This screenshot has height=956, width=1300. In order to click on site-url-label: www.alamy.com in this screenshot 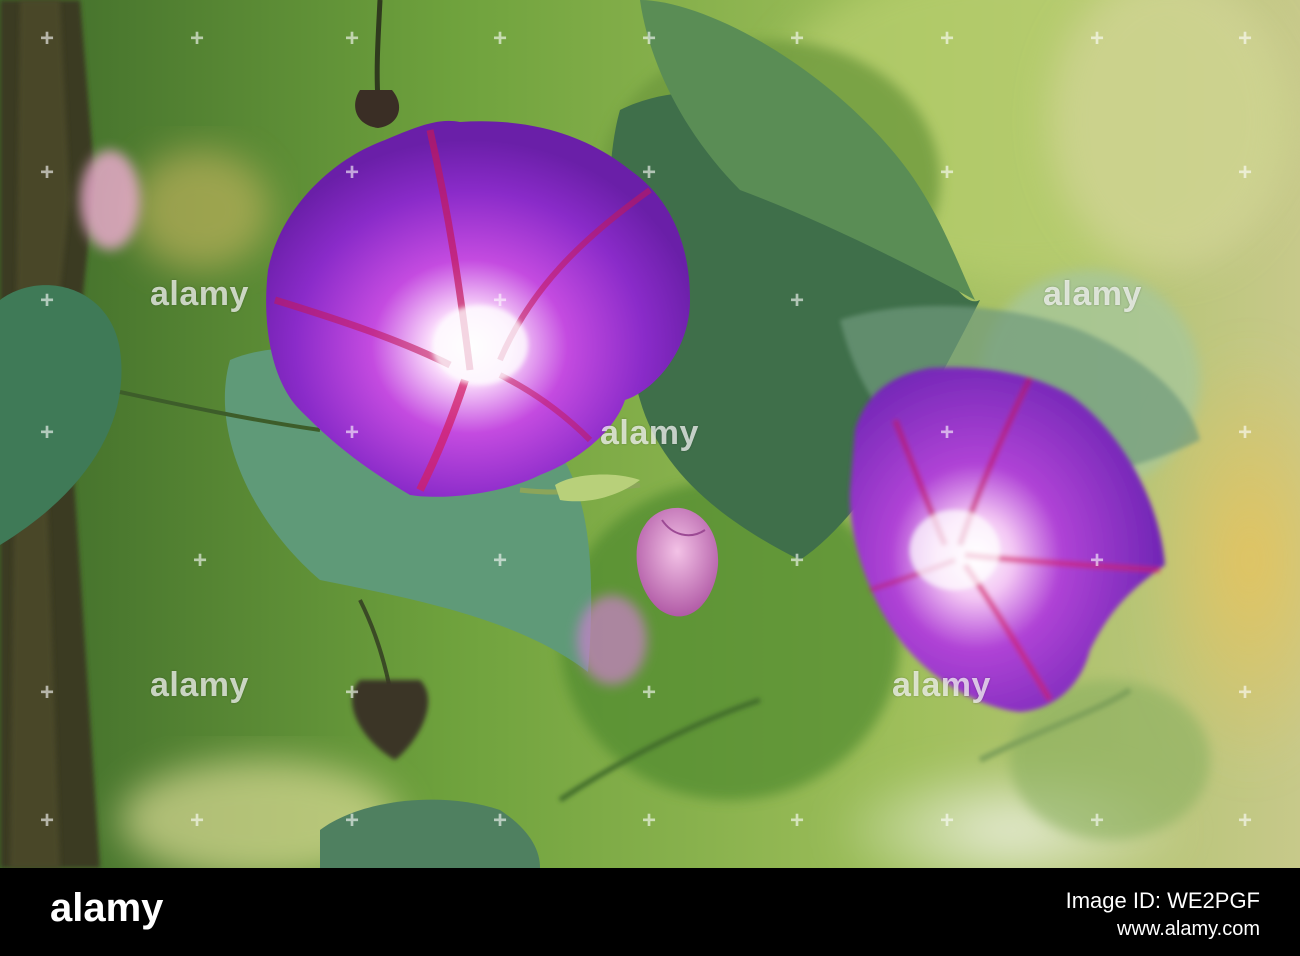, I will do `click(1188, 929)`.